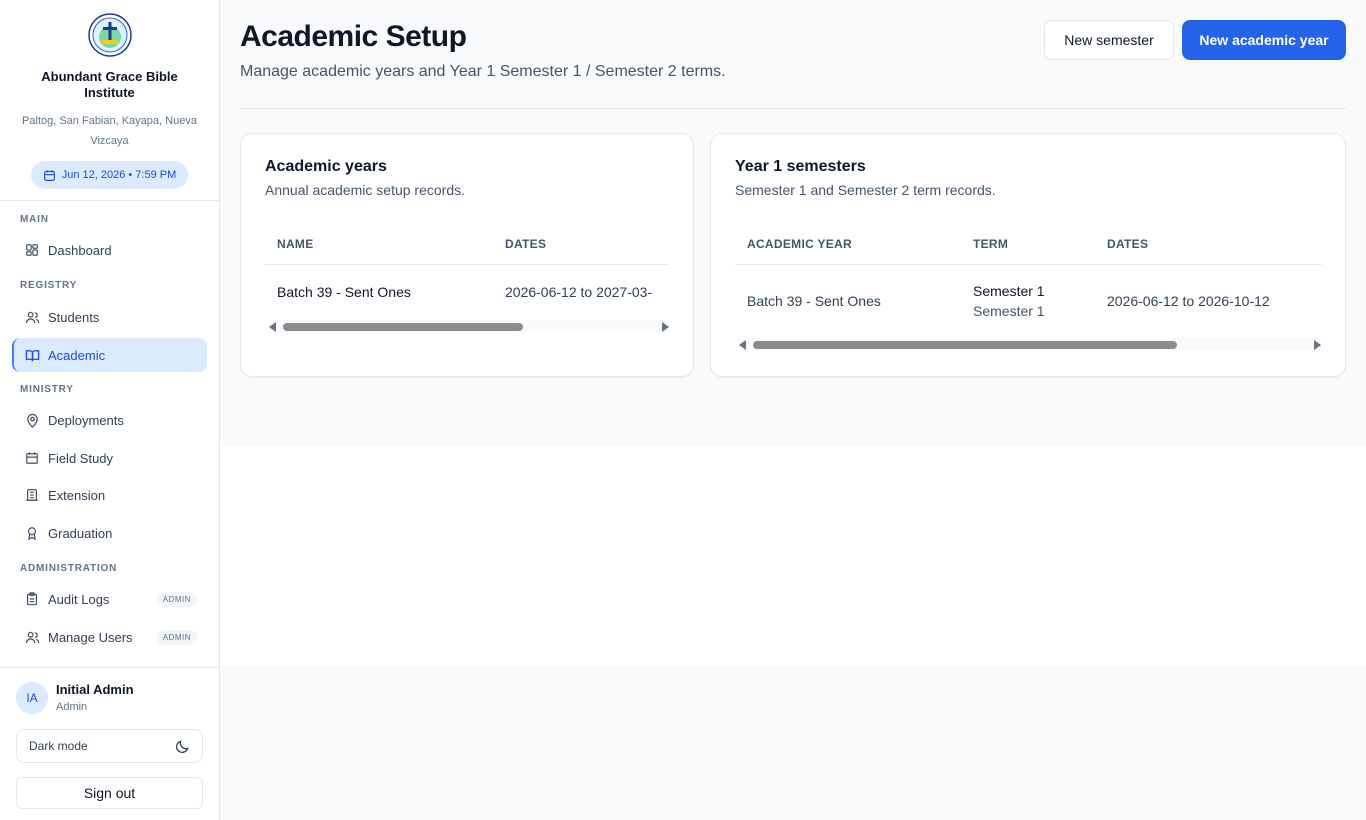 The image size is (1366, 820). Describe the element at coordinates (77, 355) in the screenshot. I see `sidebar-item-label: Academic` at that location.